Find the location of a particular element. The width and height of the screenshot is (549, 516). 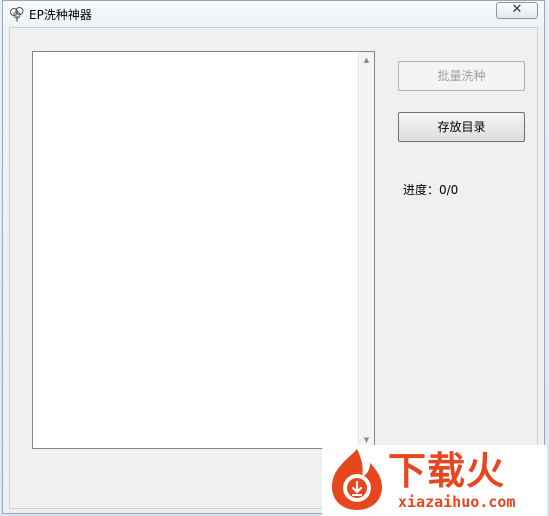

close-button: ✕ is located at coordinates (517, 10).